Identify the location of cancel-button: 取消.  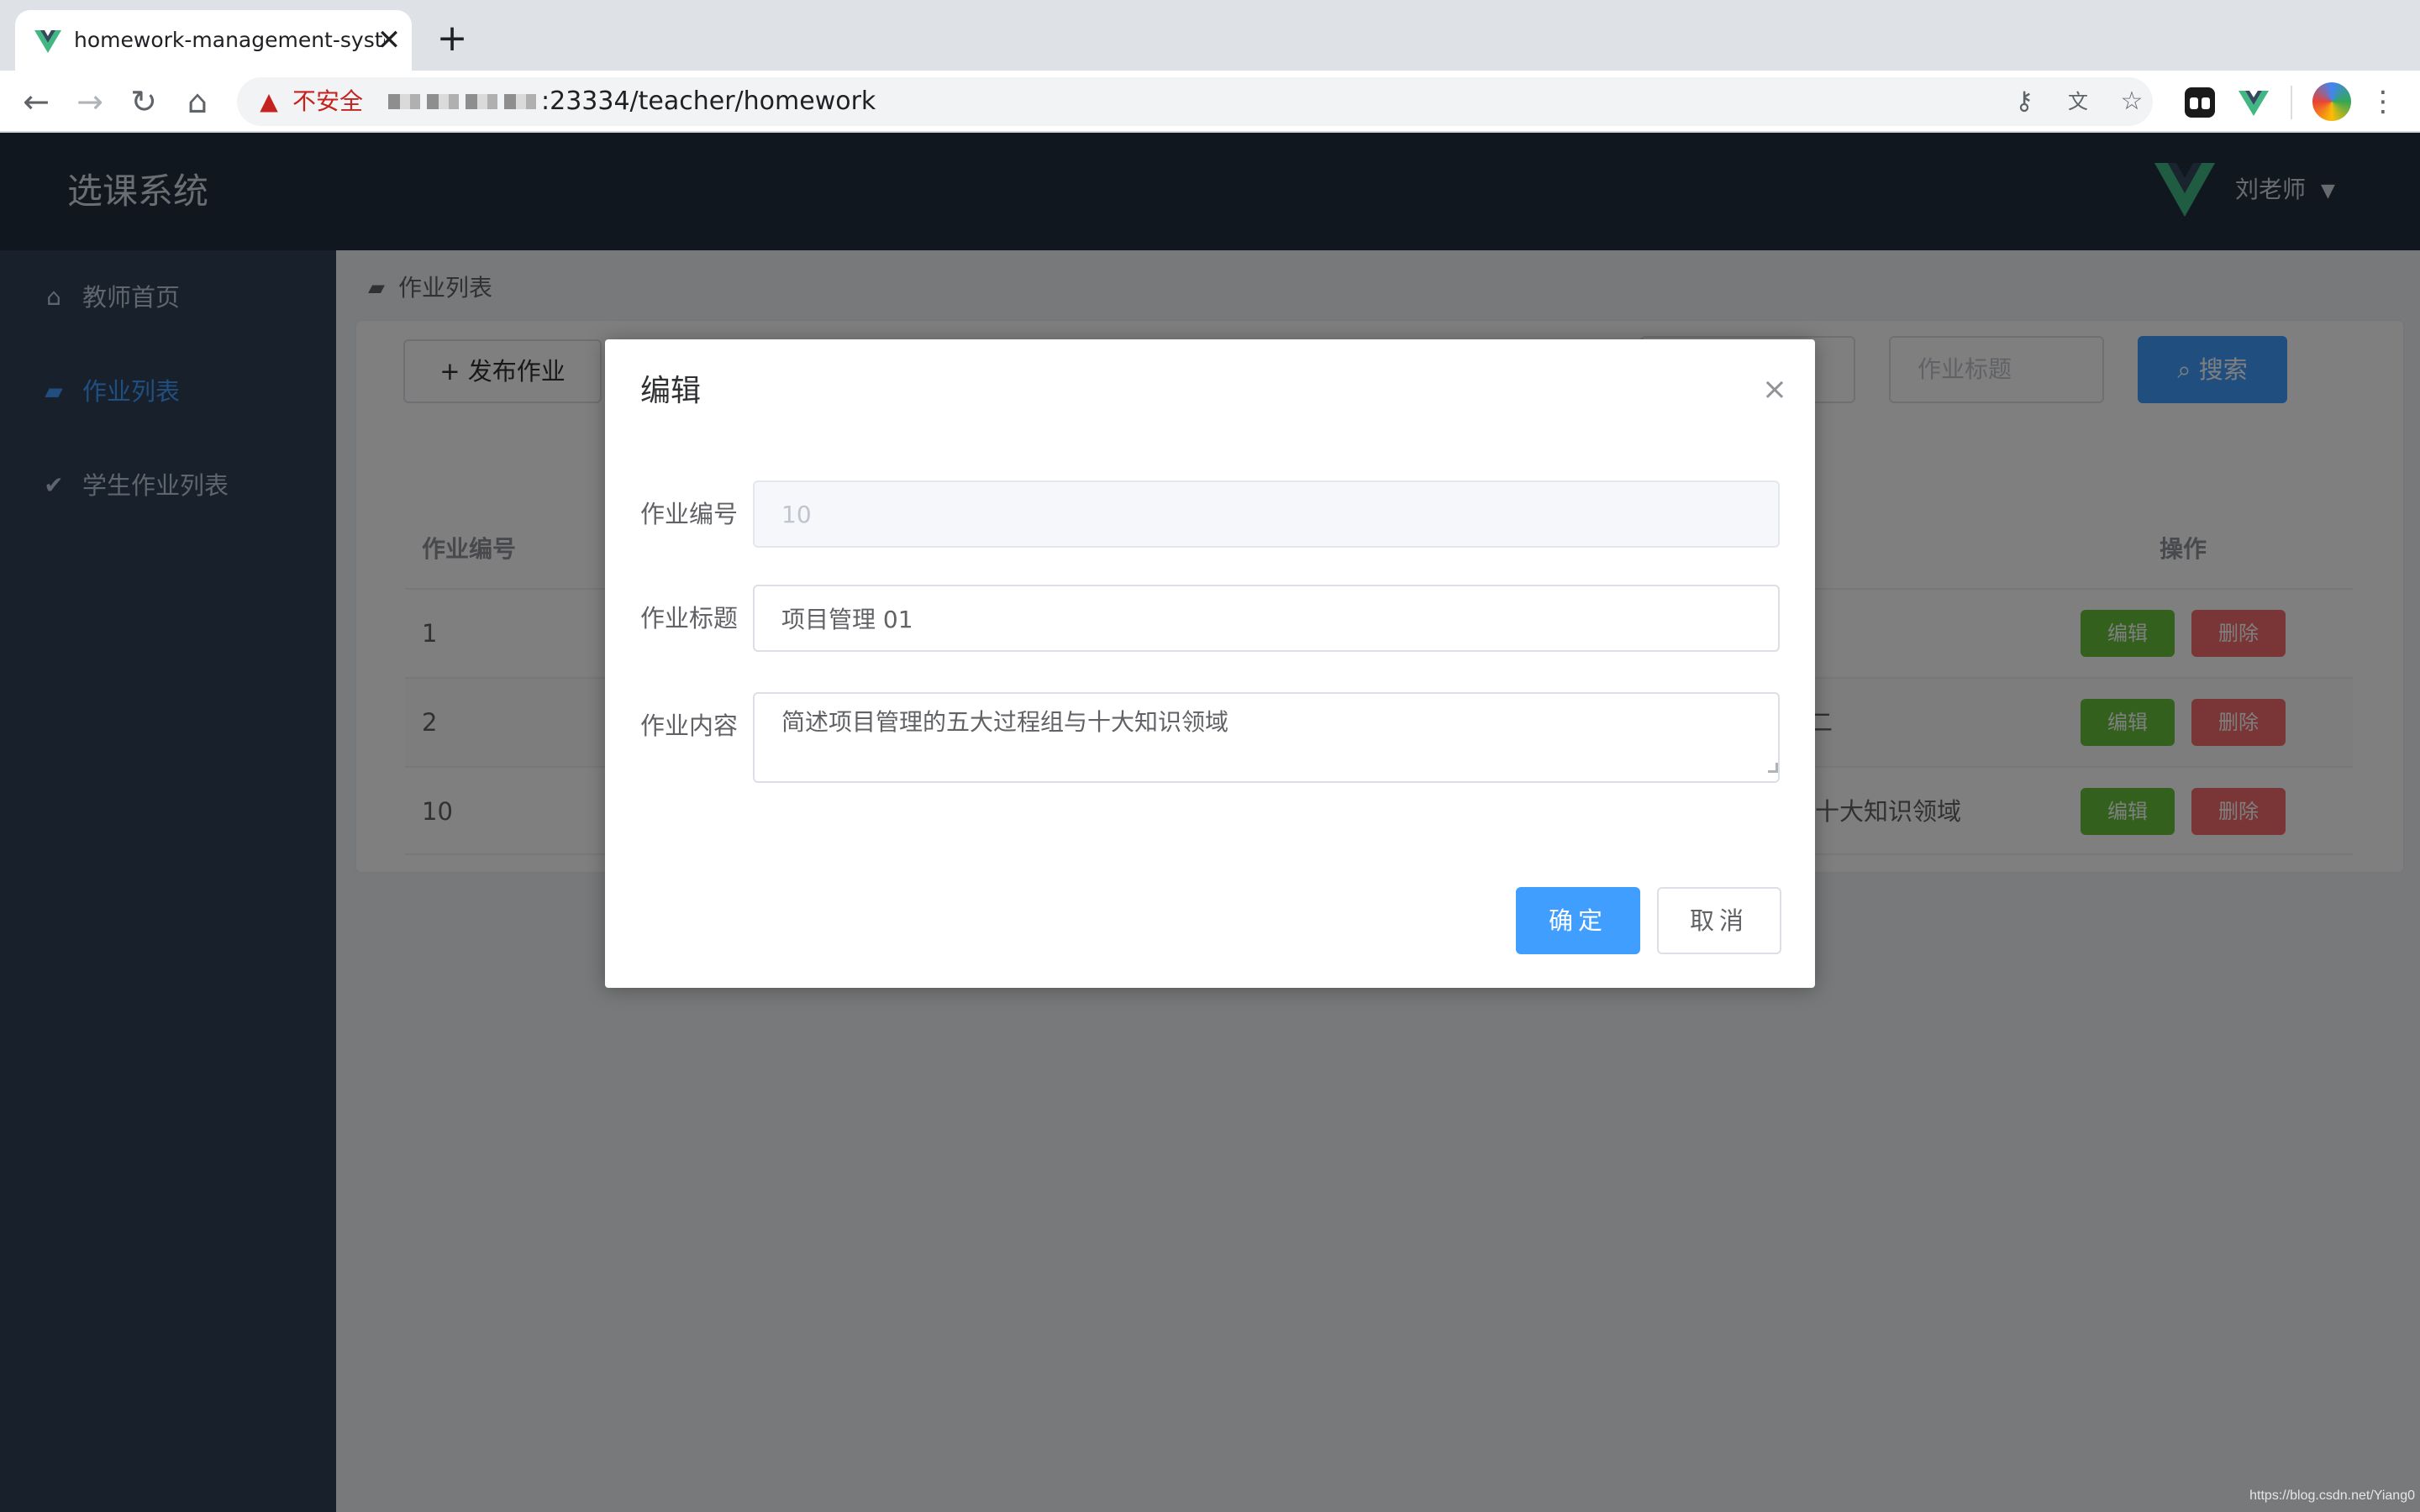
(1719, 920).